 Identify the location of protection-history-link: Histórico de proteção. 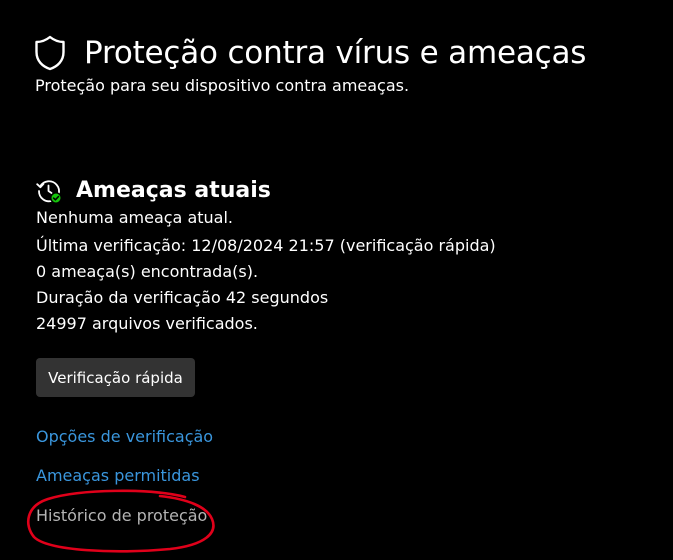
(121, 515).